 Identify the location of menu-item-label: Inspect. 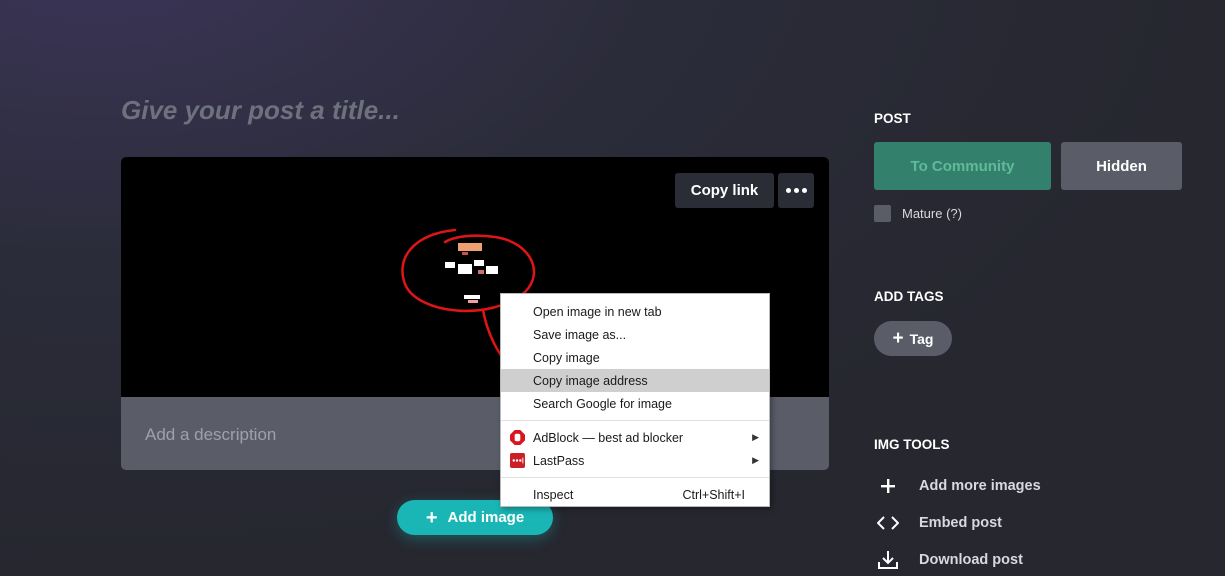
(553, 494).